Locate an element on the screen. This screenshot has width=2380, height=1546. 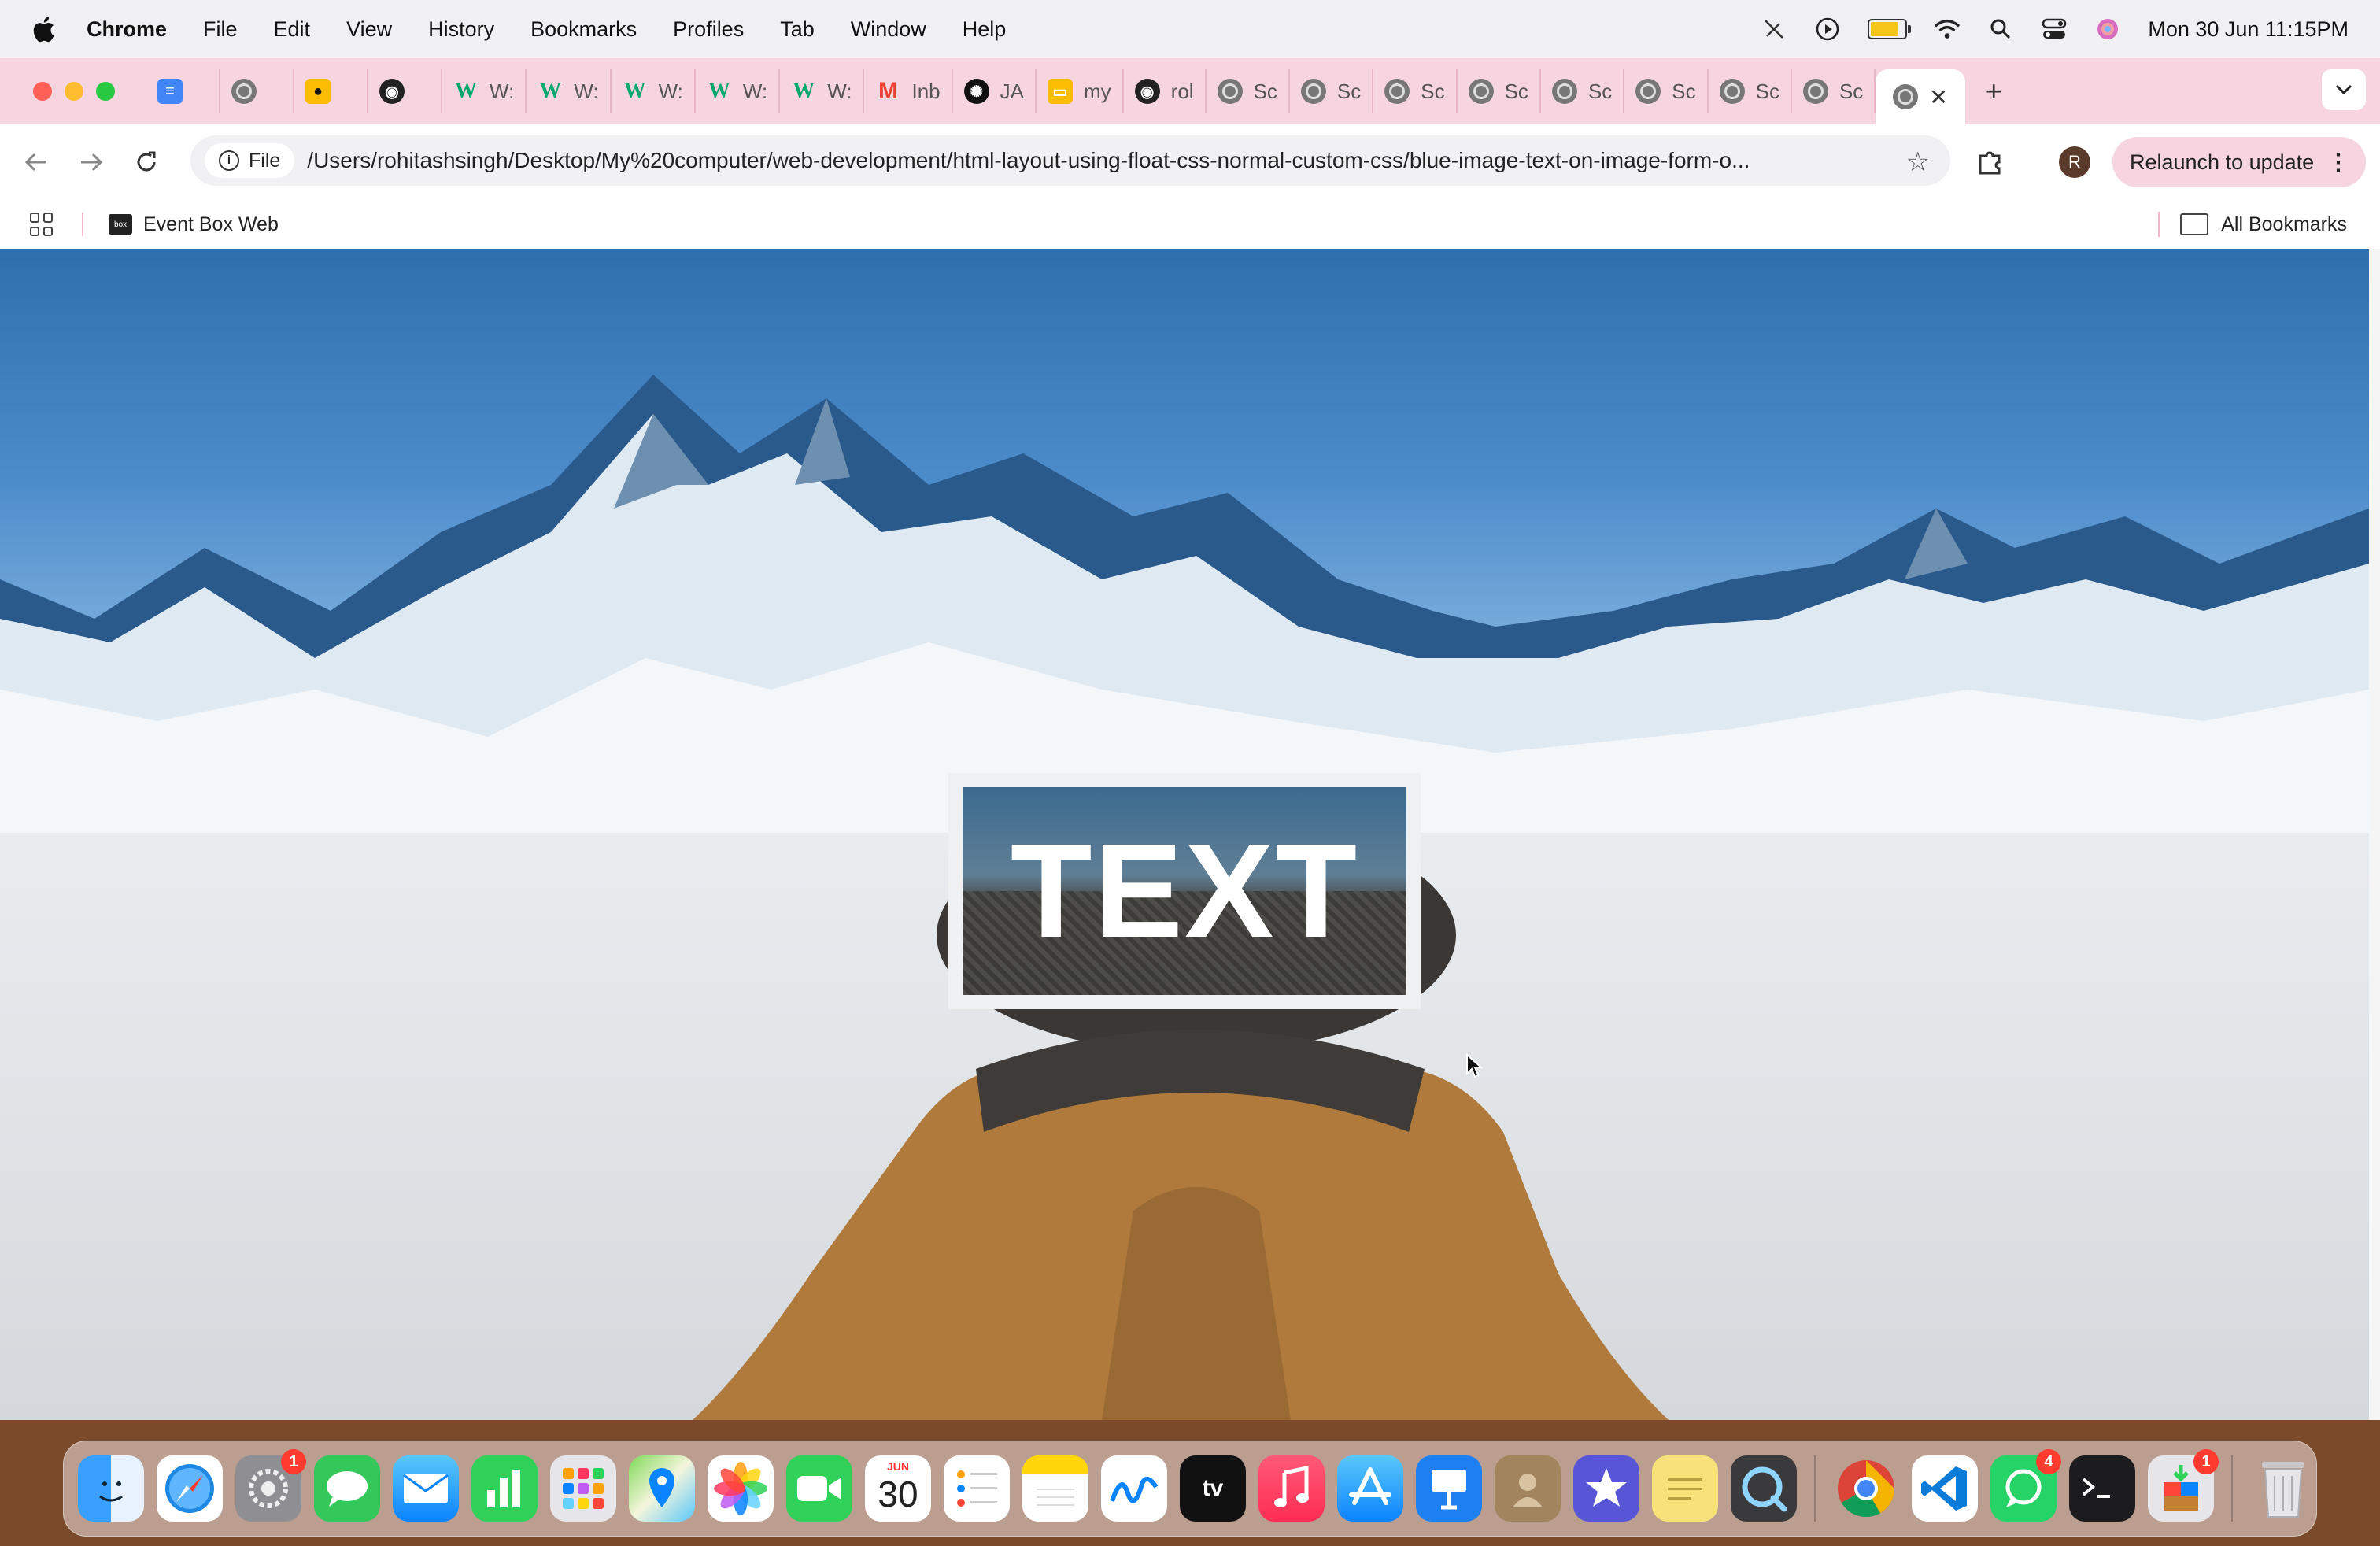
minimize-window-button is located at coordinates (74, 91).